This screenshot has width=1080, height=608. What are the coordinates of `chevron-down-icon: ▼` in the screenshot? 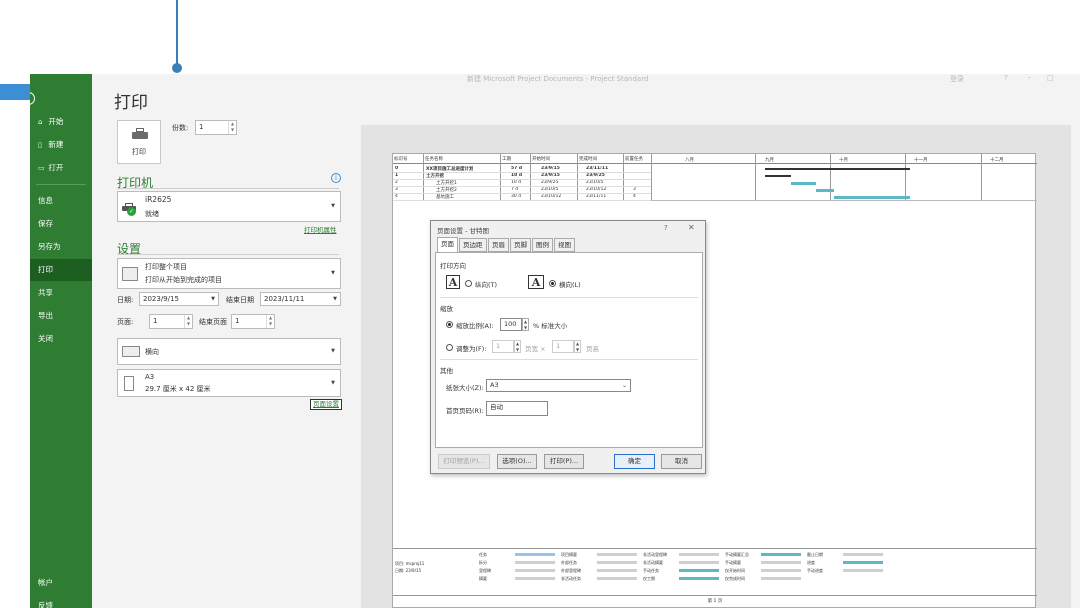 It's located at (333, 273).